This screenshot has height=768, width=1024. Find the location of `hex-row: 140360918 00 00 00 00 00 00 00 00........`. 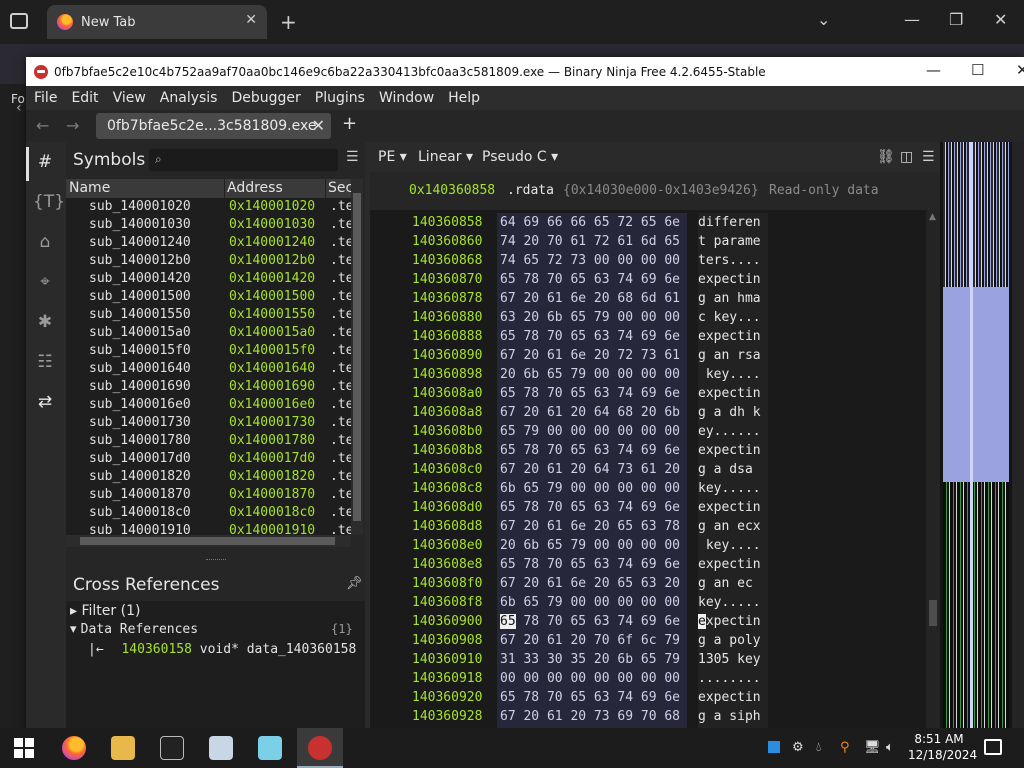

hex-row: 140360918 00 00 00 00 00 00 00 00........ is located at coordinates (648, 678).